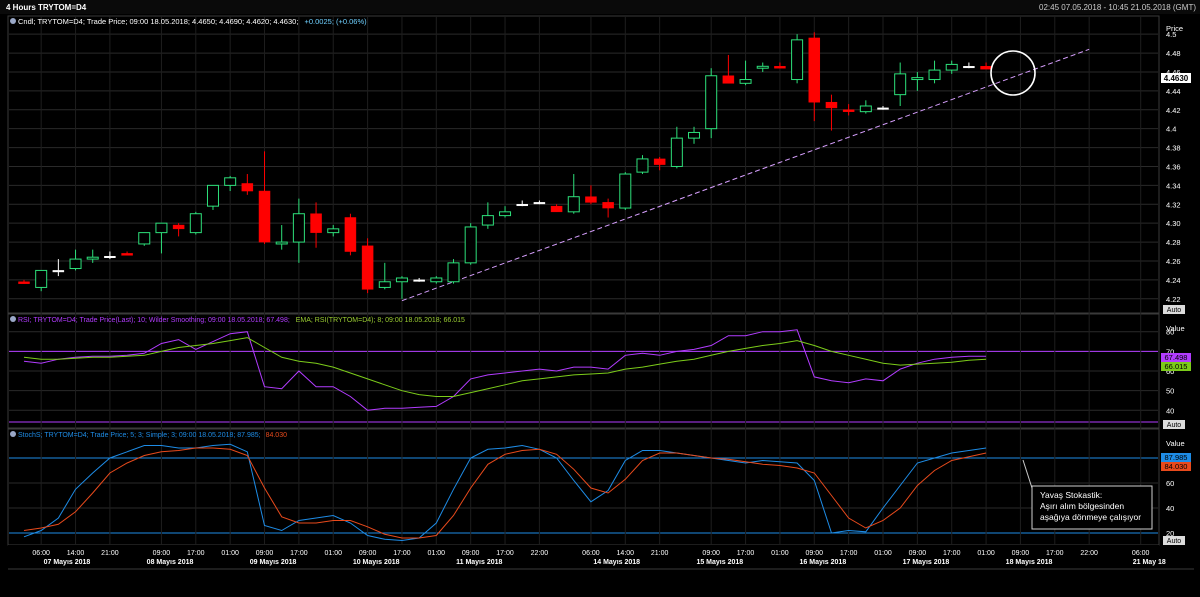 The width and height of the screenshot is (1200, 597). What do you see at coordinates (1173, 299) in the screenshot?
I see `price-tick-label: 4.22` at bounding box center [1173, 299].